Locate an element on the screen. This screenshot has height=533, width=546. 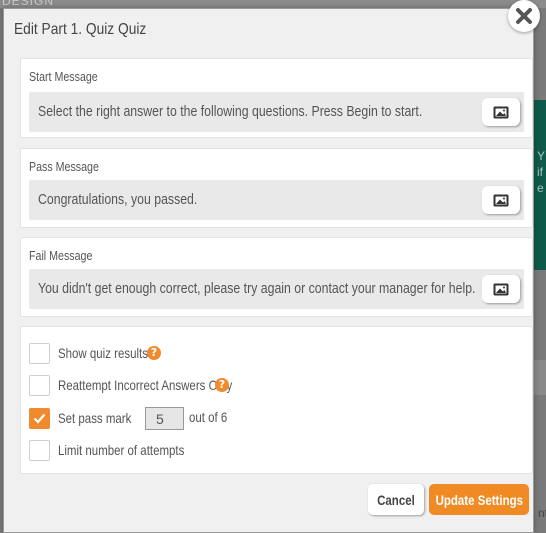
close-button is located at coordinates (524, 16).